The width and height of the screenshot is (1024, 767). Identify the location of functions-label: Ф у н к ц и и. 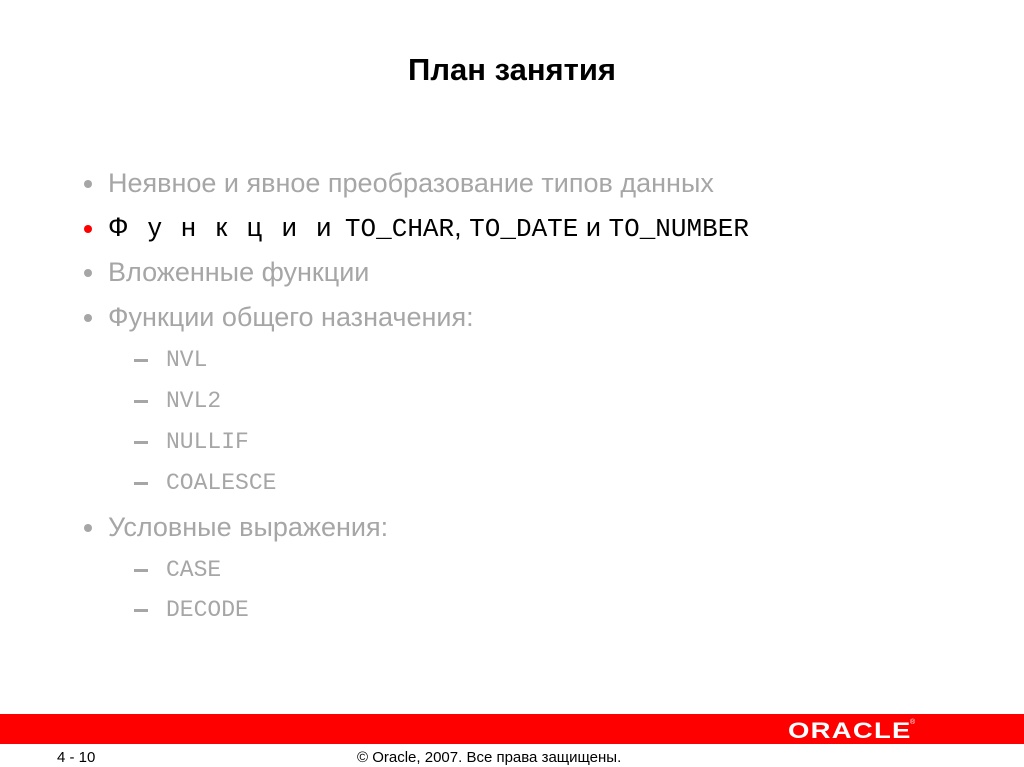
(223, 227).